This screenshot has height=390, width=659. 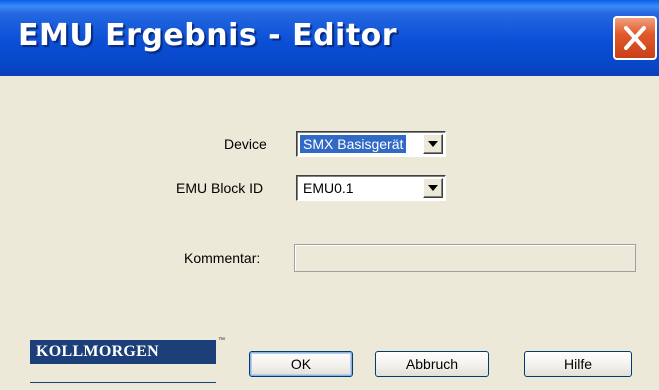 What do you see at coordinates (123, 382) in the screenshot?
I see `logo-underline` at bounding box center [123, 382].